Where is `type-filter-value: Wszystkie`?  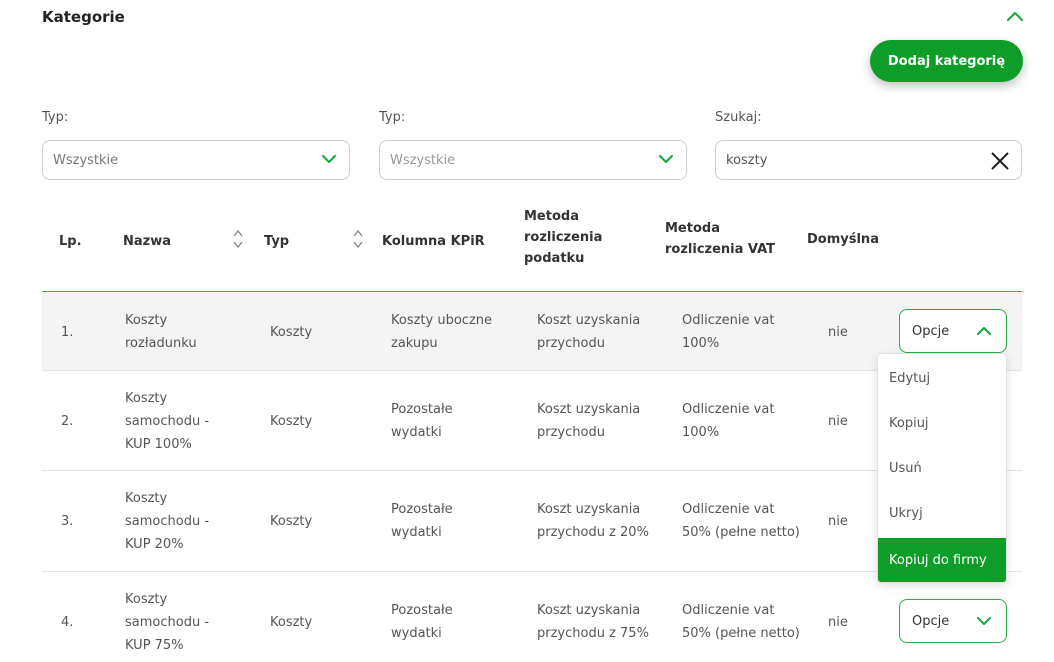 type-filter-value: Wszystkie is located at coordinates (86, 160).